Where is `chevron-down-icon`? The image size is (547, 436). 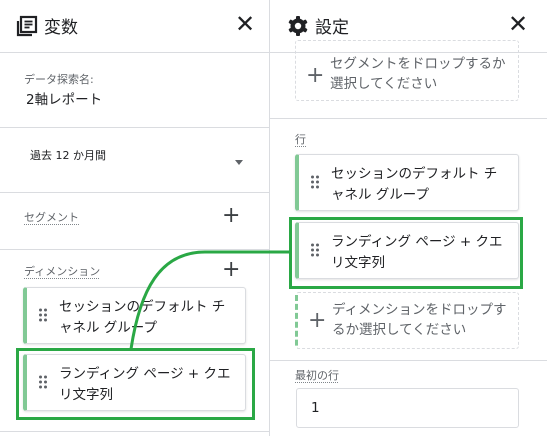
chevron-down-icon is located at coordinates (239, 162).